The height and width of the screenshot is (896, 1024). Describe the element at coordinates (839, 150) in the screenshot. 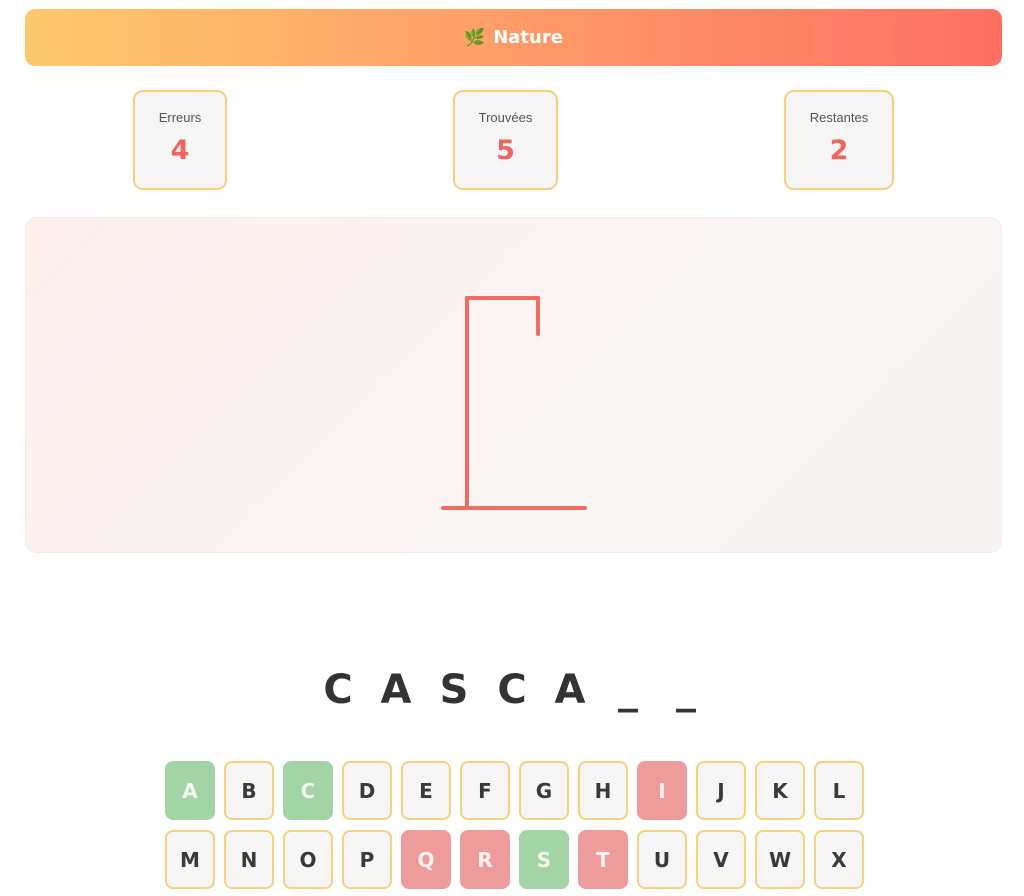

I see `remaining-value: 2` at that location.